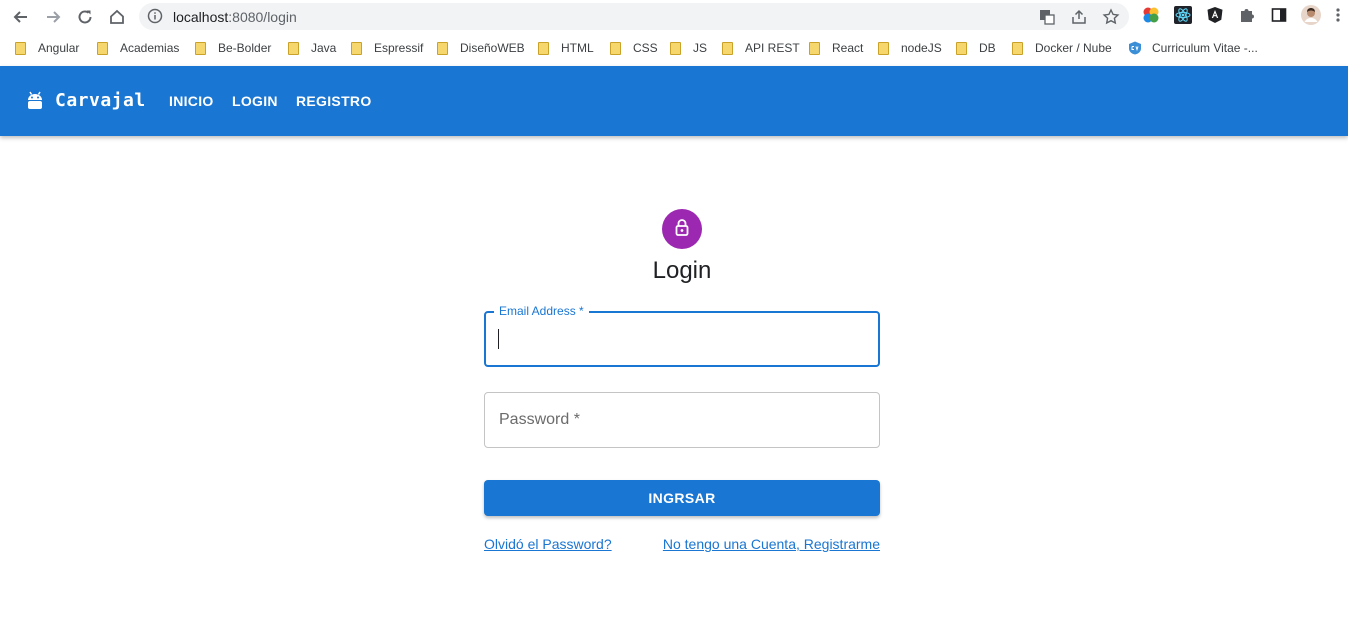  I want to click on register-link: No tengo una Cuenta, Registrarme, so click(771, 544).